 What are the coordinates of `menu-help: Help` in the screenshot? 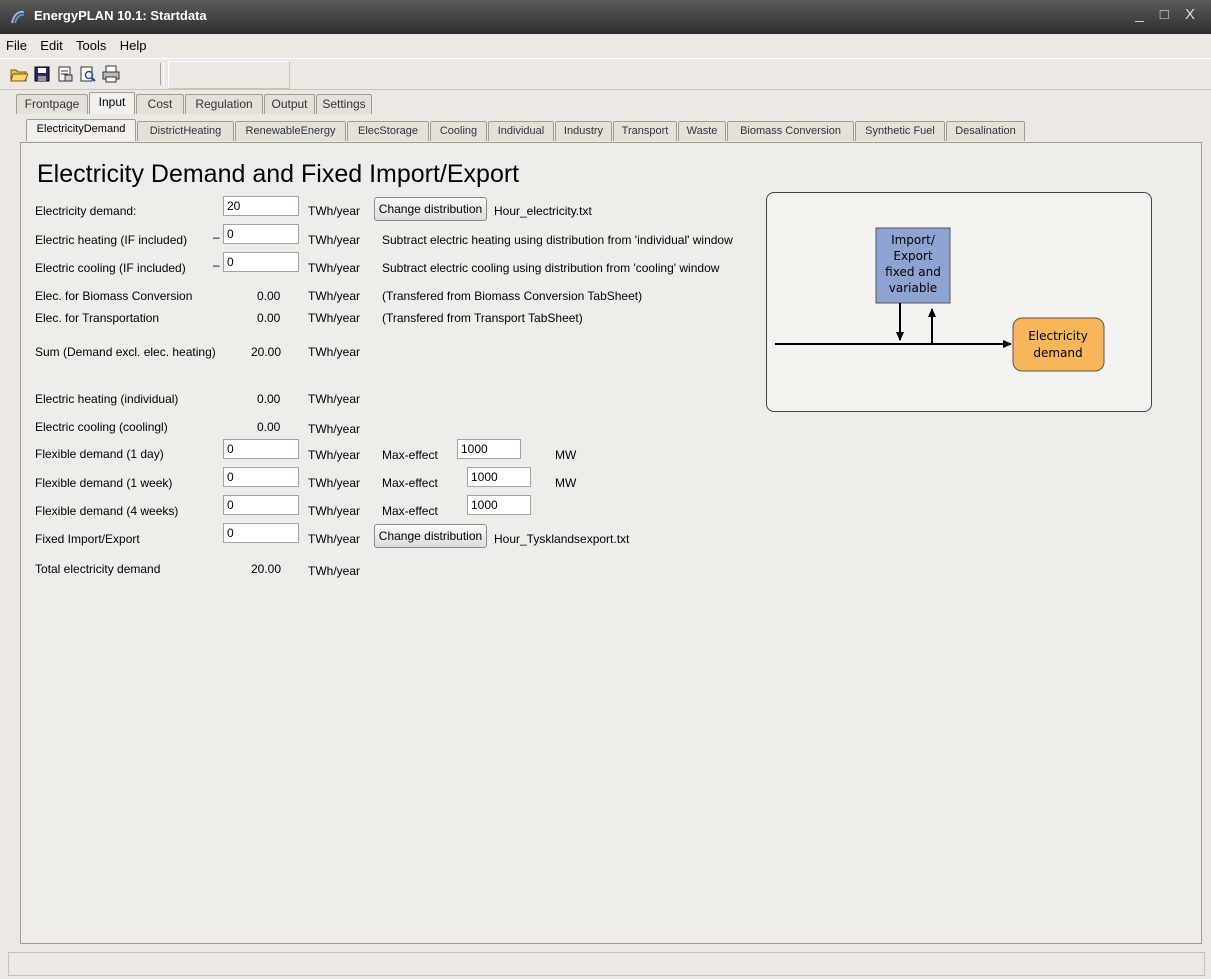 It's located at (133, 45).